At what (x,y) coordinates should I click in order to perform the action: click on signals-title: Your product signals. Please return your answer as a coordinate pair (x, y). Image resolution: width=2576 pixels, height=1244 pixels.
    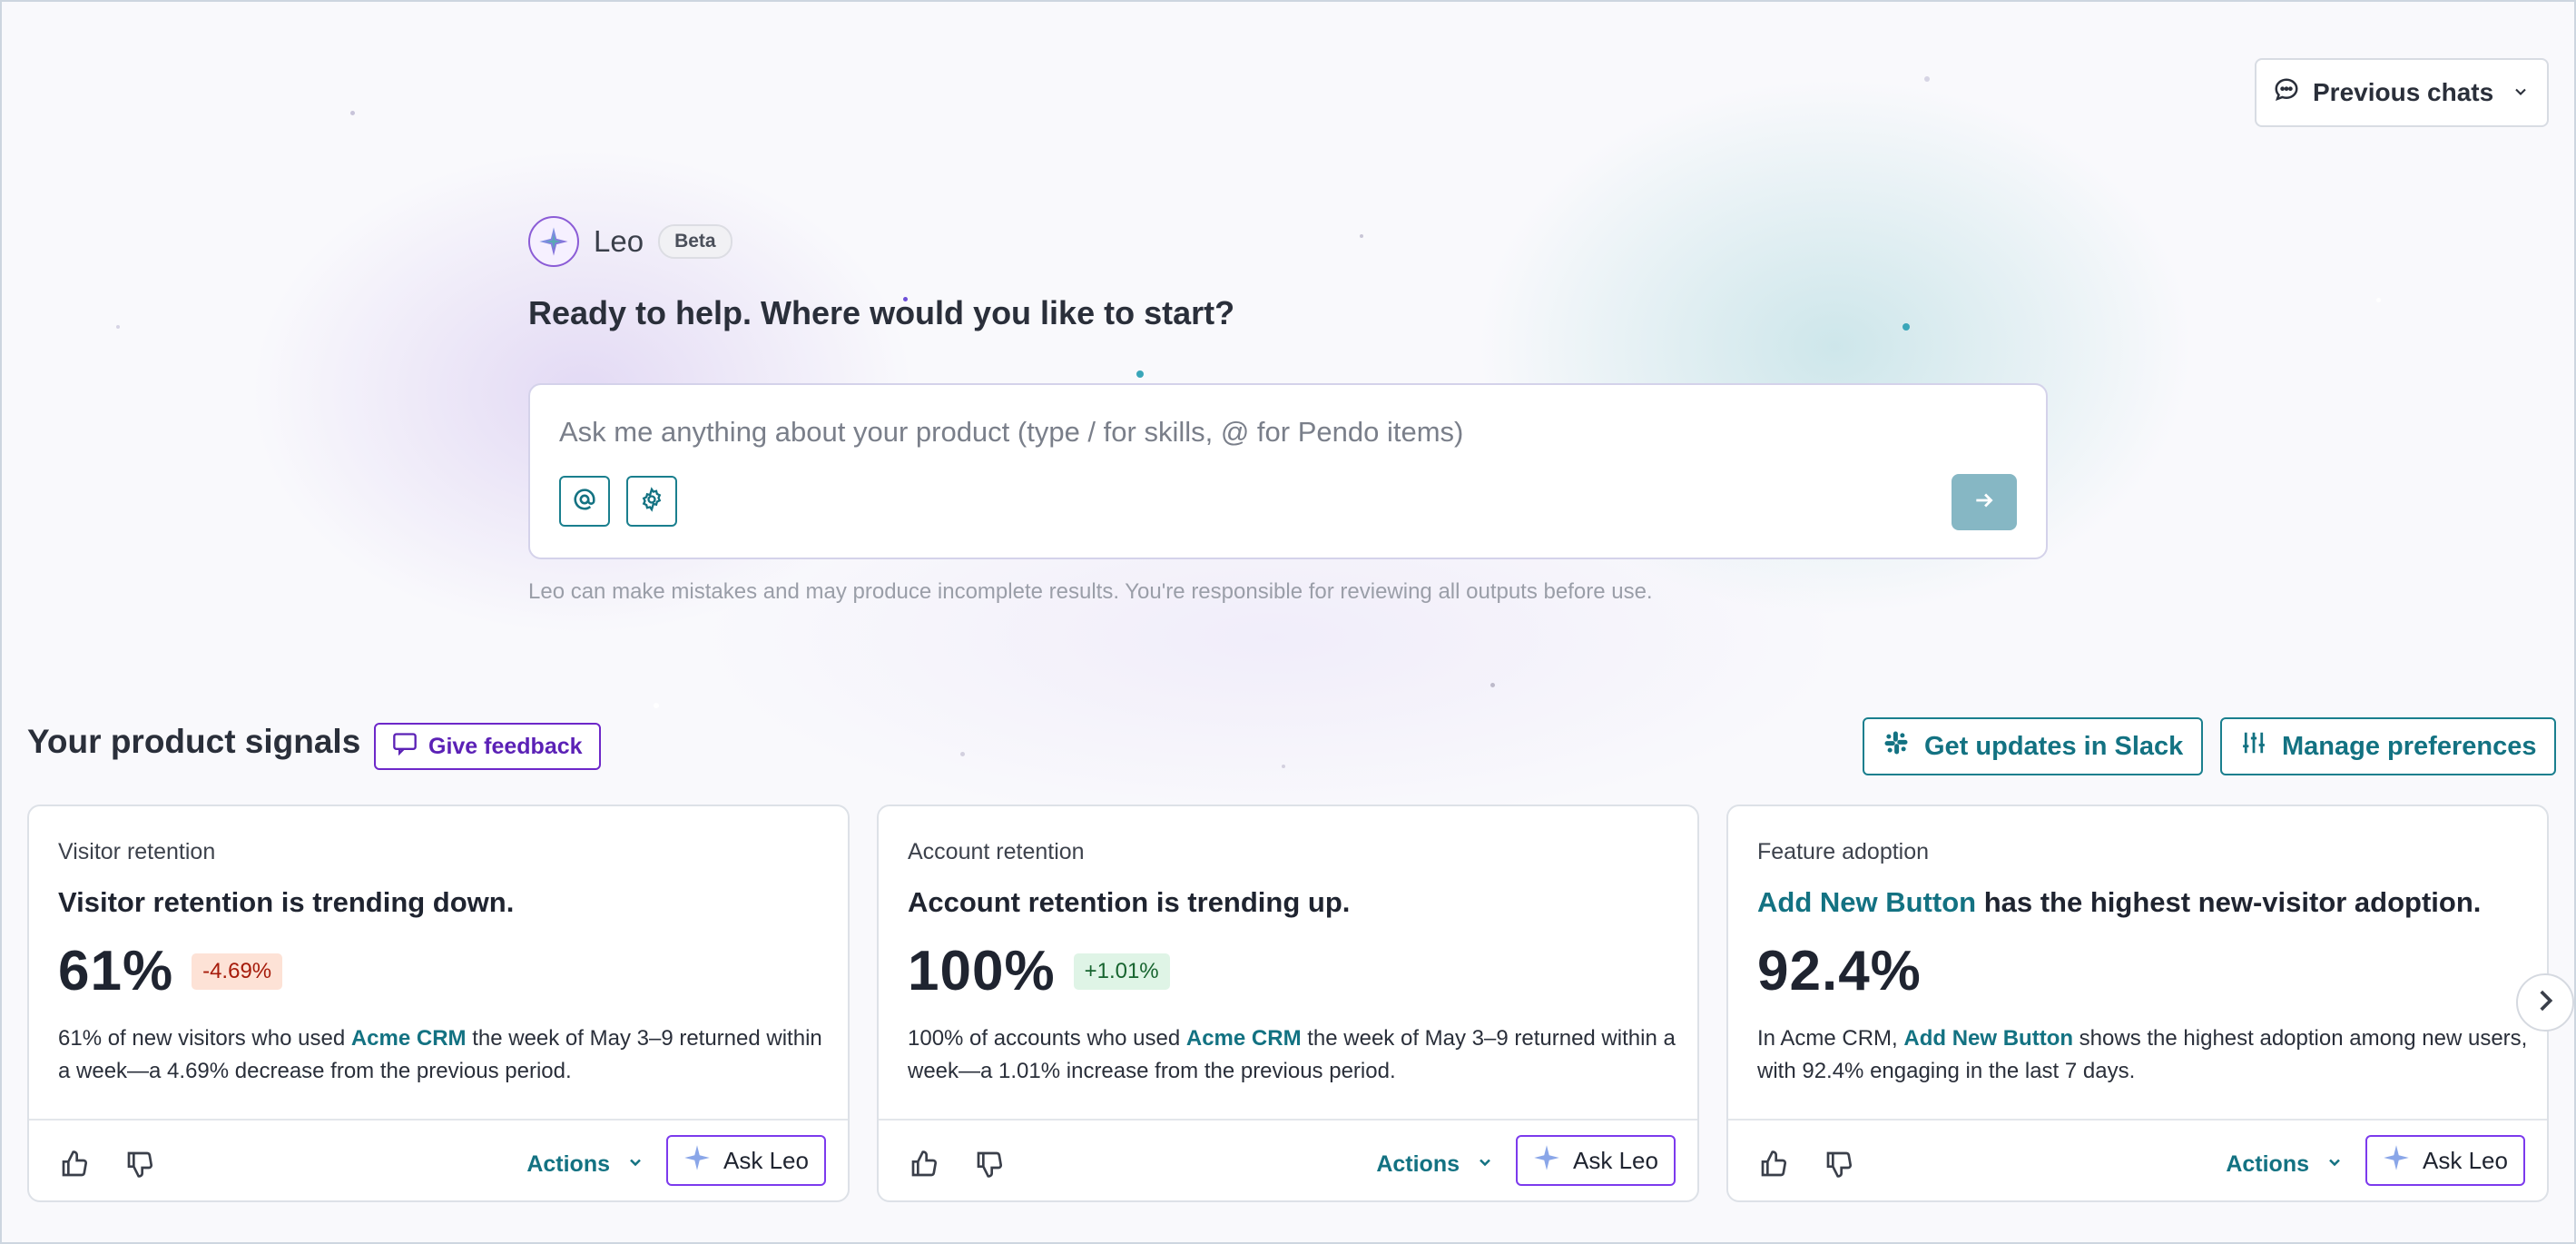
    Looking at the image, I should click on (194, 741).